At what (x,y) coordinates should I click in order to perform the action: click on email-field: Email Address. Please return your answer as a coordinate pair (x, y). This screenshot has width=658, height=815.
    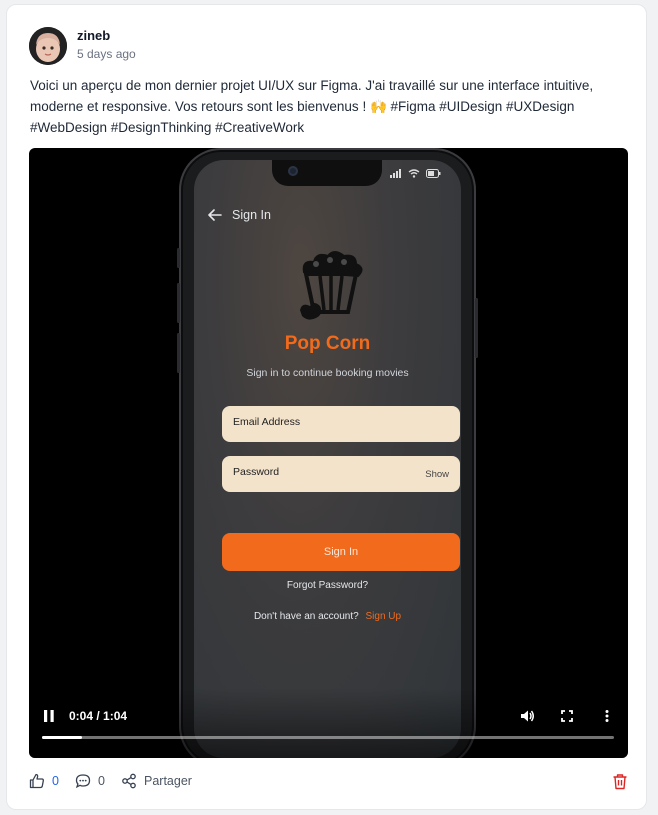
    Looking at the image, I should click on (341, 424).